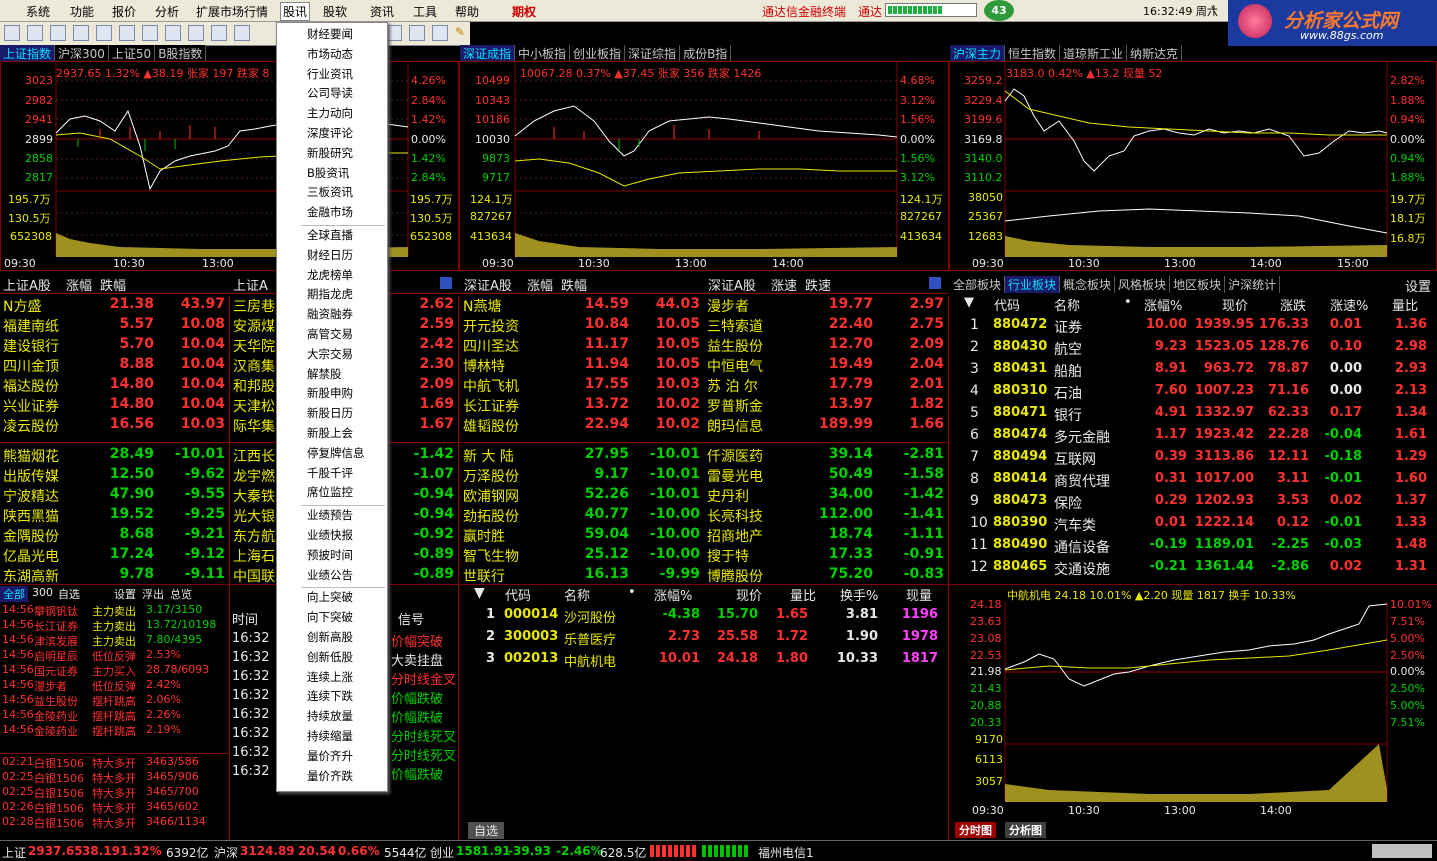 This screenshot has height=861, width=1437. I want to click on cy-name: 创业, so click(442, 852).